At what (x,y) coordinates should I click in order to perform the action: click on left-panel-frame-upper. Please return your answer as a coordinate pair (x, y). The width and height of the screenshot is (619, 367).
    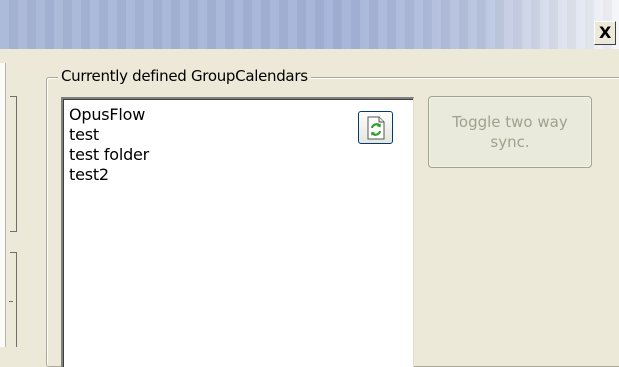
    Looking at the image, I should click on (13, 164).